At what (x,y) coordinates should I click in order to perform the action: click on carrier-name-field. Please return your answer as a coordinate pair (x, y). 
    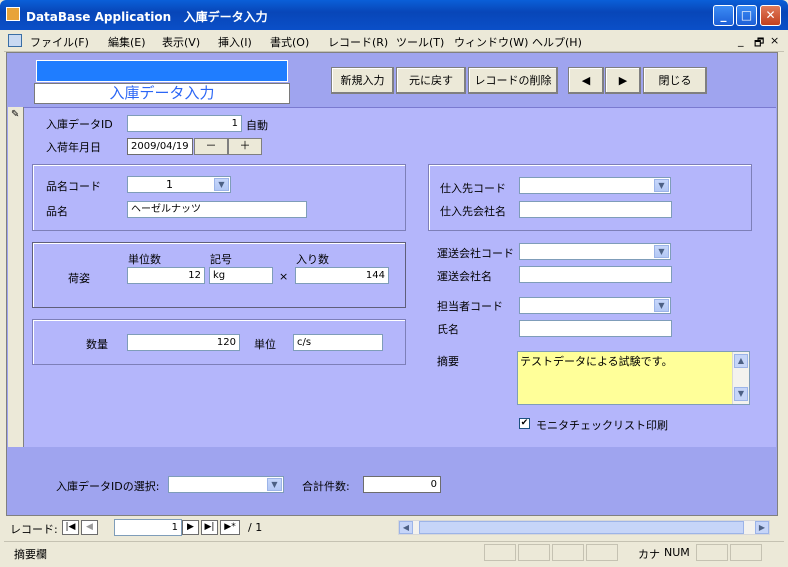
    Looking at the image, I should click on (595, 274).